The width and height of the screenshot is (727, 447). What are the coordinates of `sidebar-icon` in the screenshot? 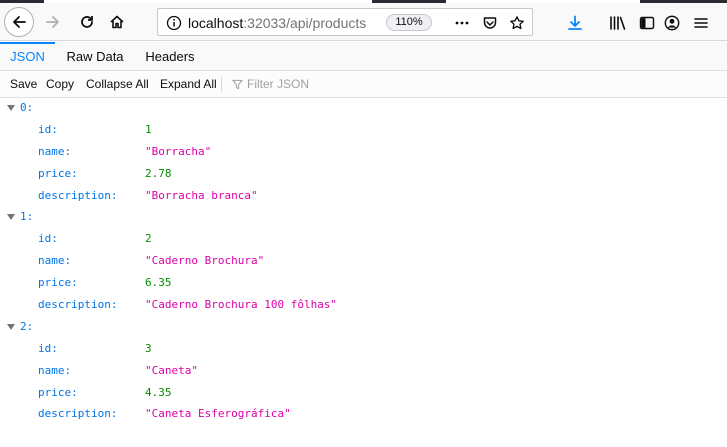 It's located at (647, 23).